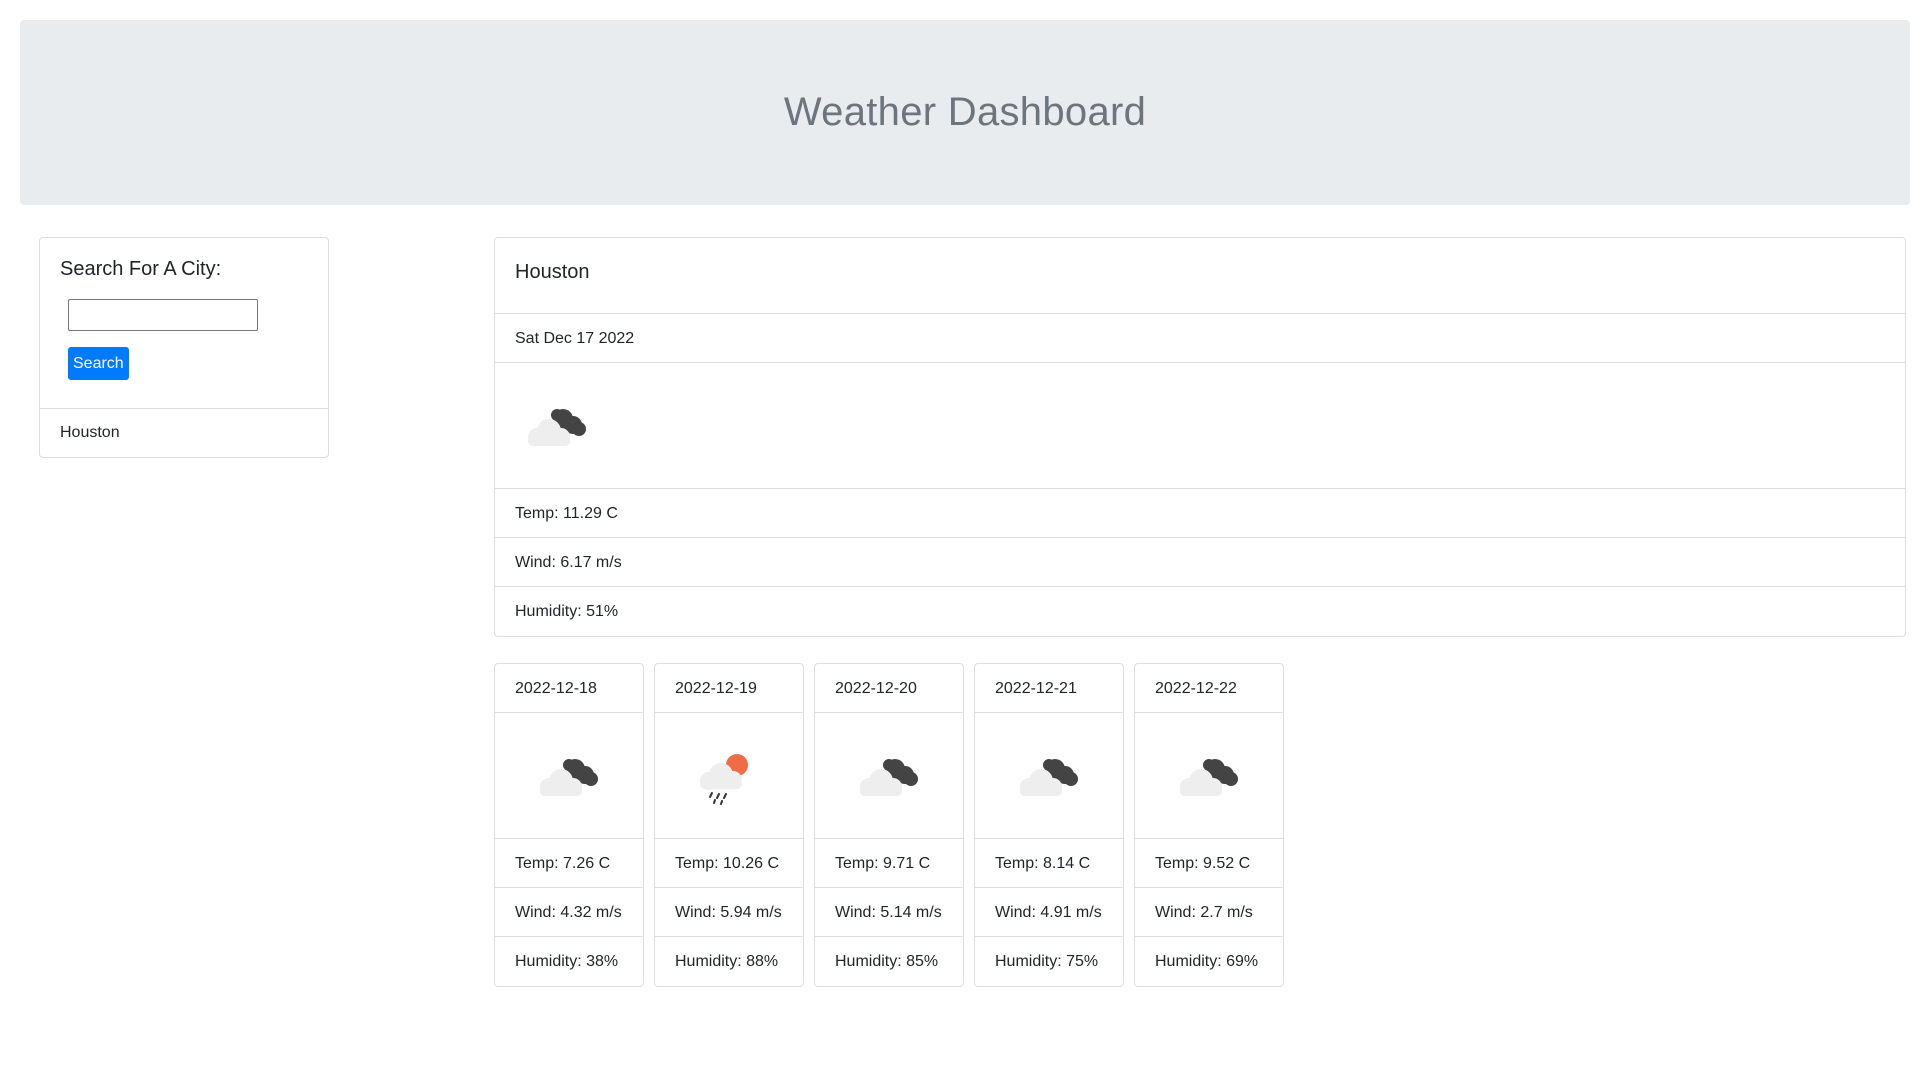 The image size is (1920, 1080). I want to click on current-date: Sat Dec 17 2022, so click(1200, 338).